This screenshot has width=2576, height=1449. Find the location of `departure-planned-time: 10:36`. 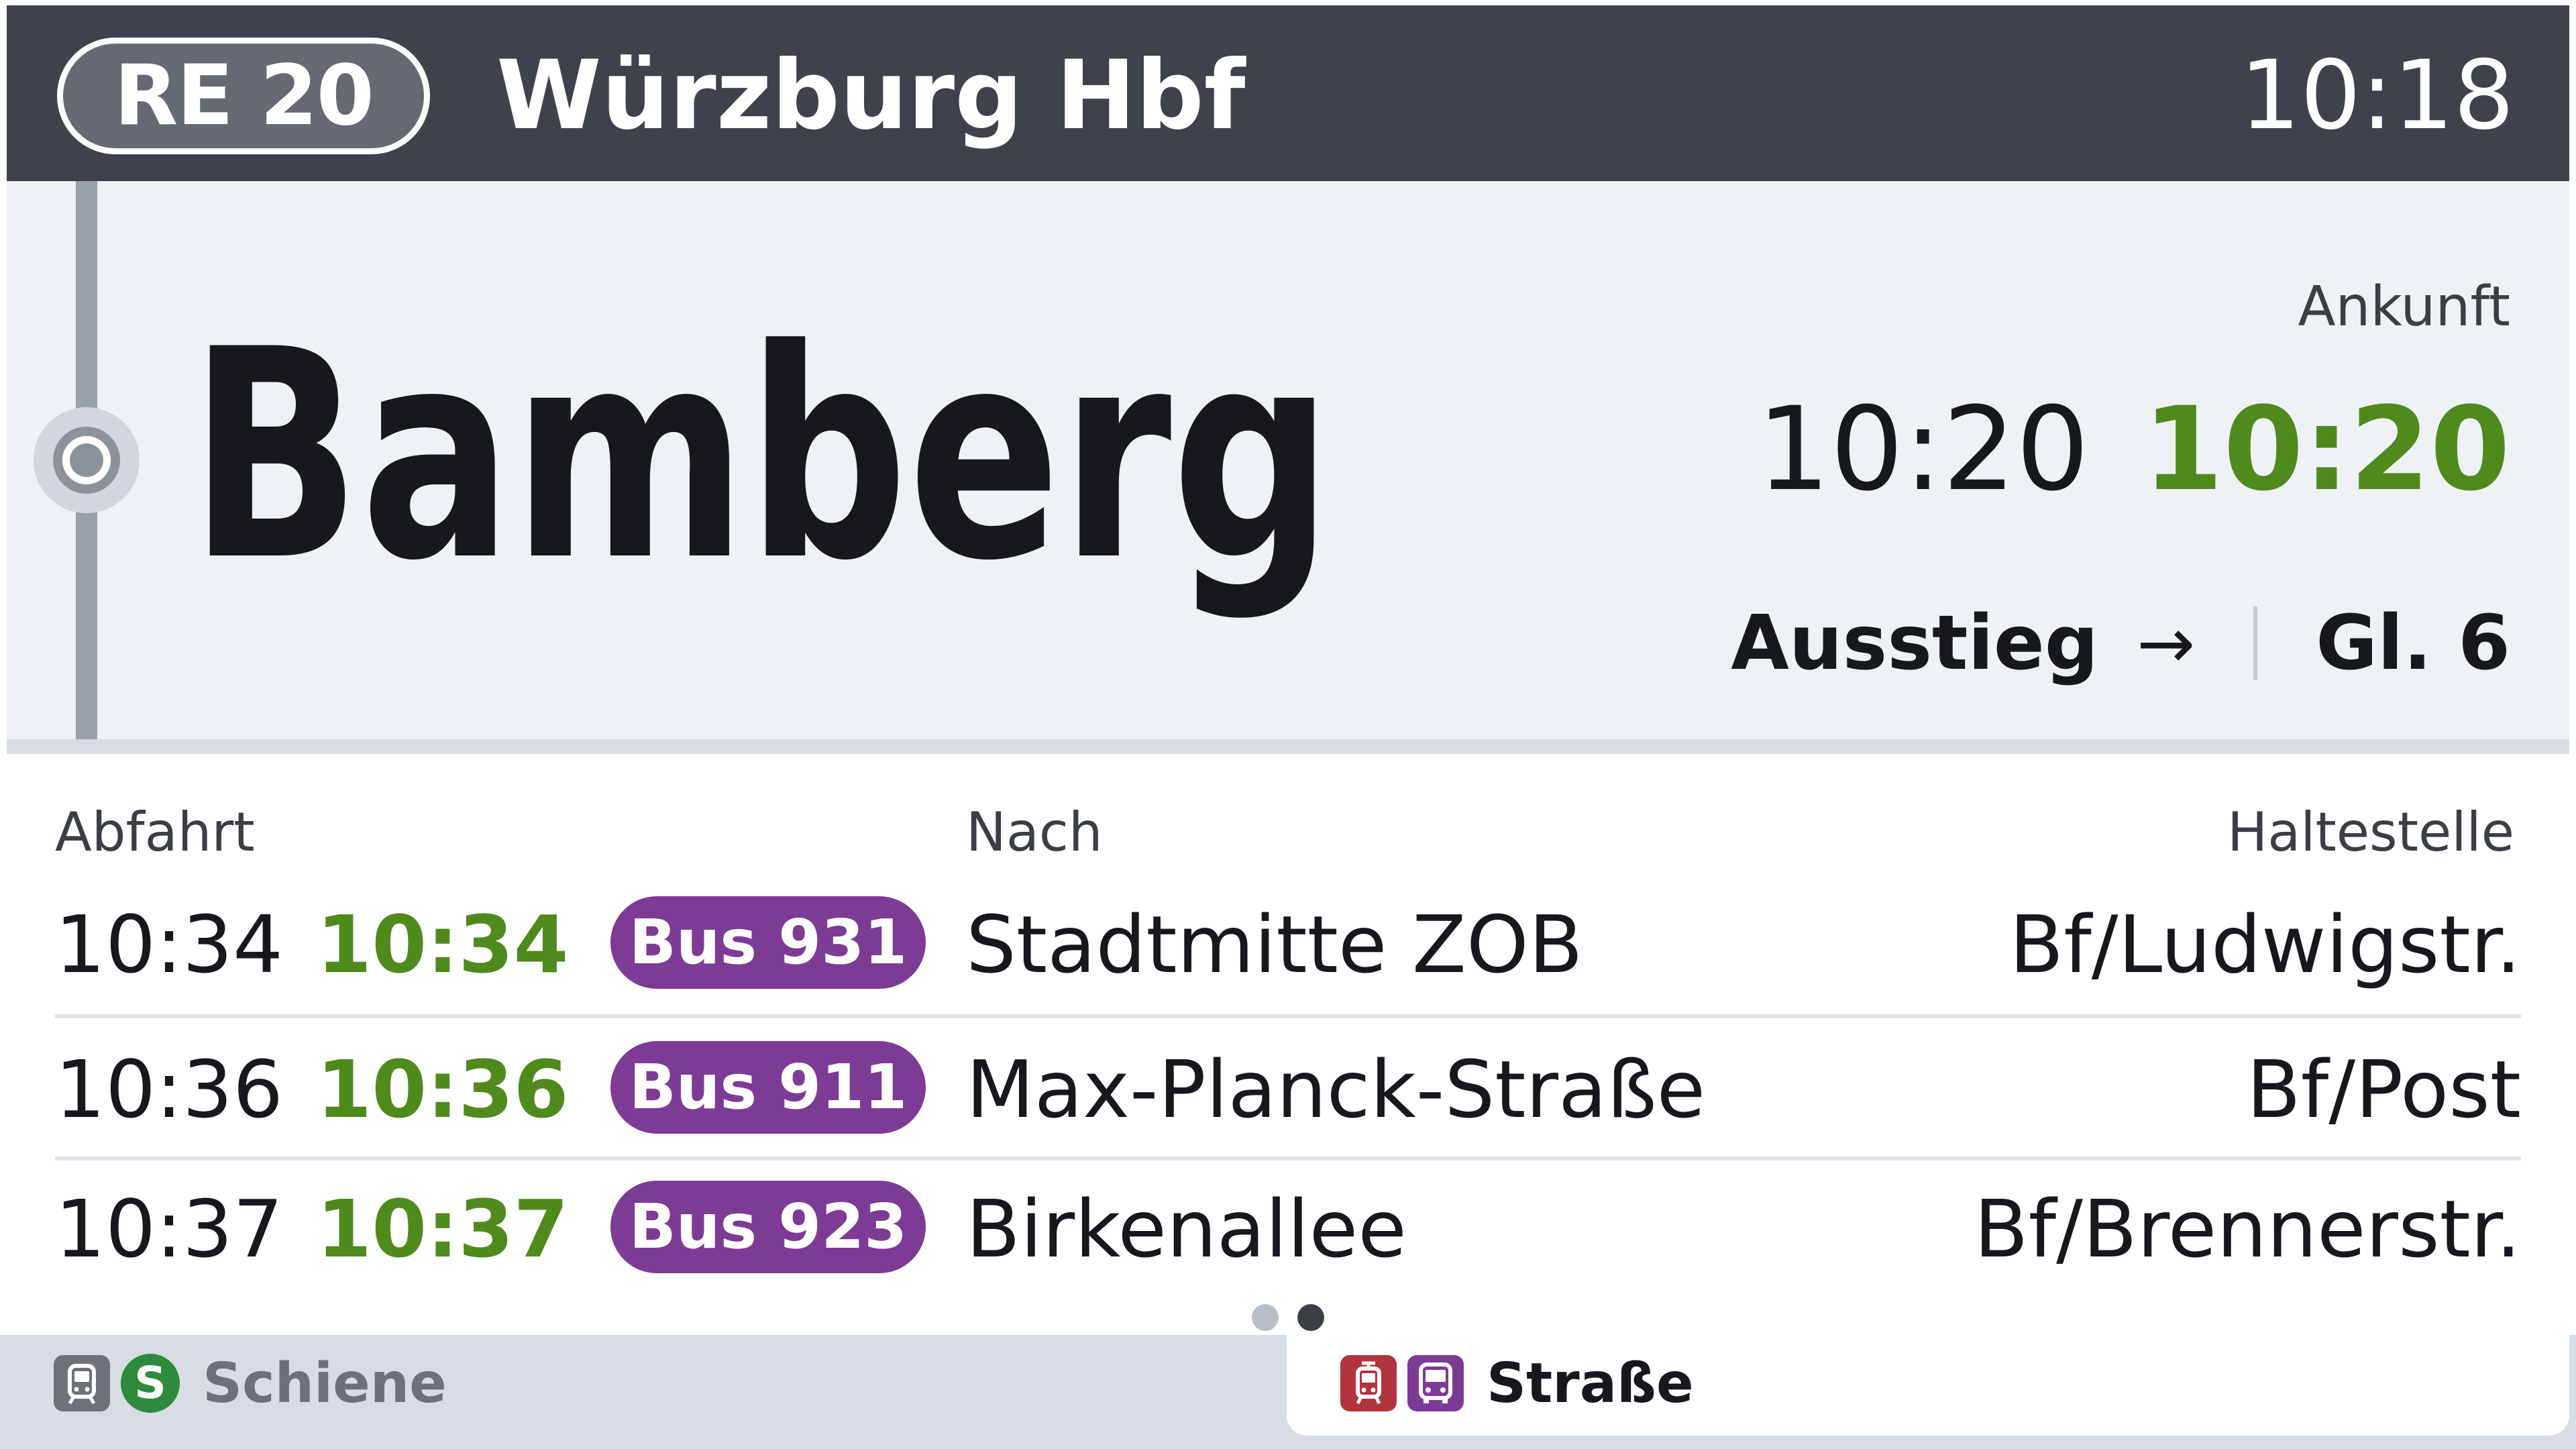

departure-planned-time: 10:36 is located at coordinates (169, 1089).